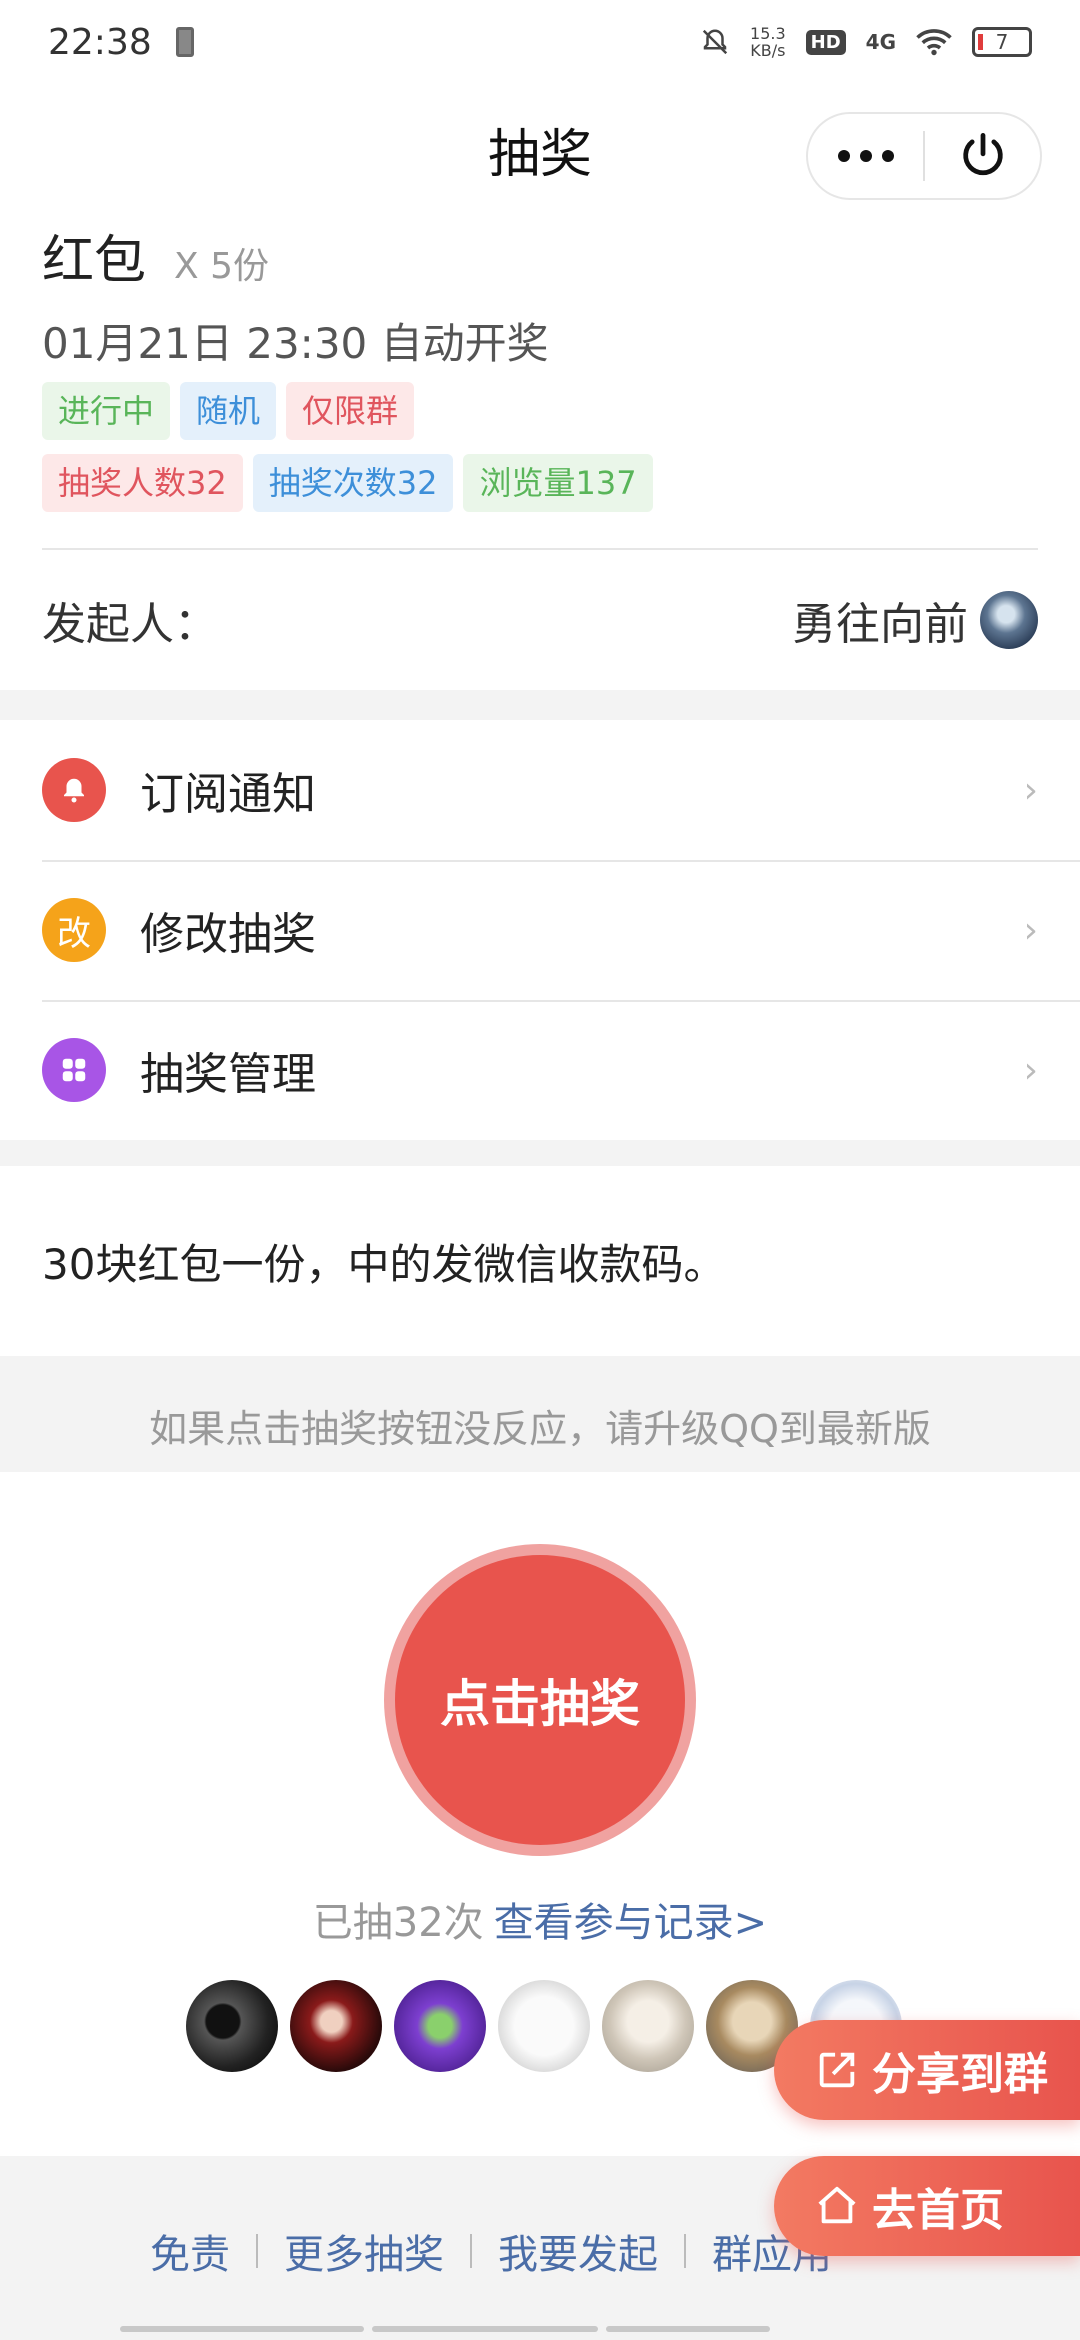 The image size is (1080, 2340). What do you see at coordinates (295, 343) in the screenshot?
I see `open-time: 01月21日 23:30 自动开奖` at bounding box center [295, 343].